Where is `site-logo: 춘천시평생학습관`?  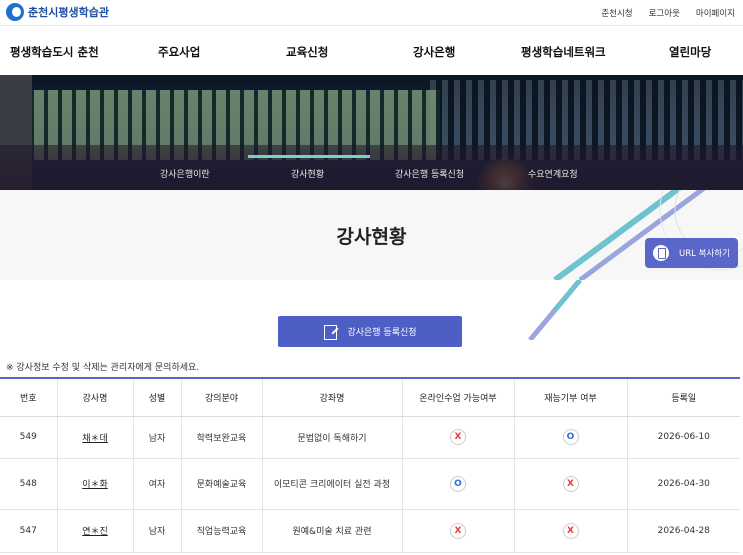
site-logo: 춘천시평생학습관 is located at coordinates (57, 12).